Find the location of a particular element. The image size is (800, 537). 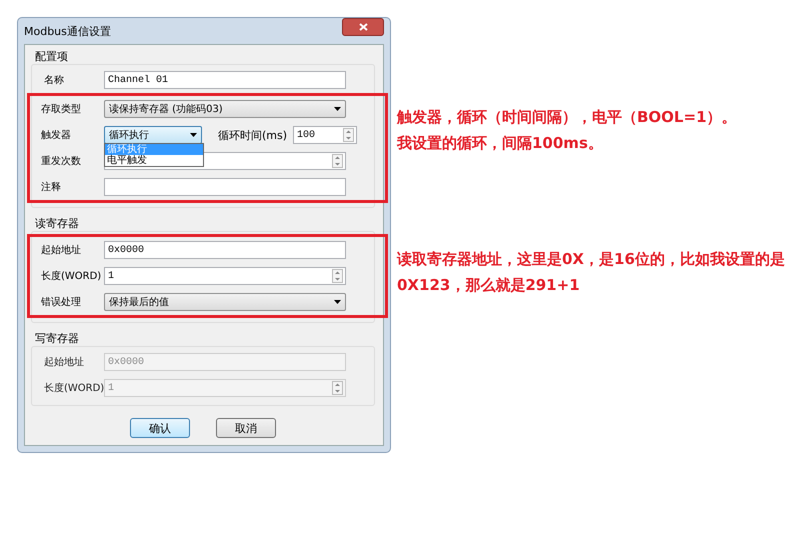

group-title: 配置项 is located at coordinates (51, 56).